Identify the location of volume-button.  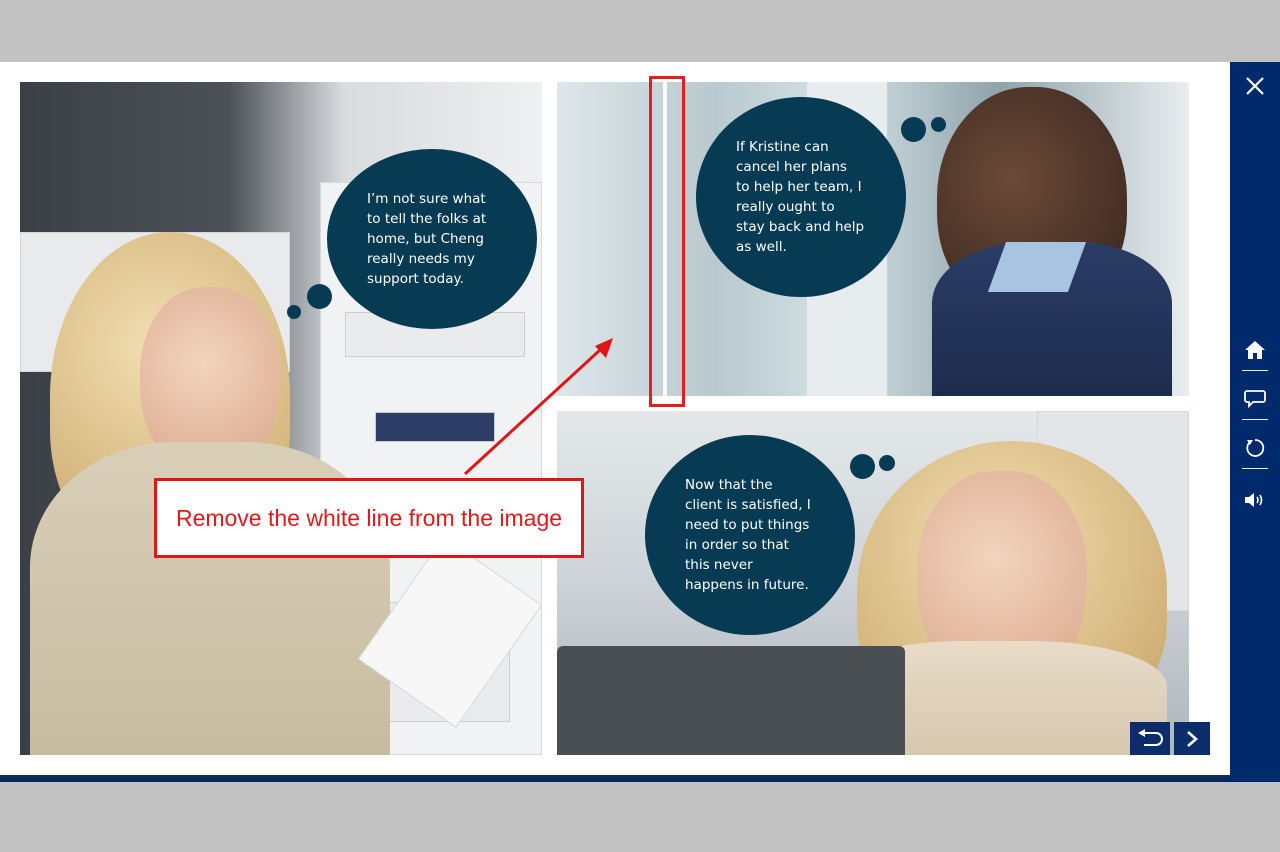
(1255, 500).